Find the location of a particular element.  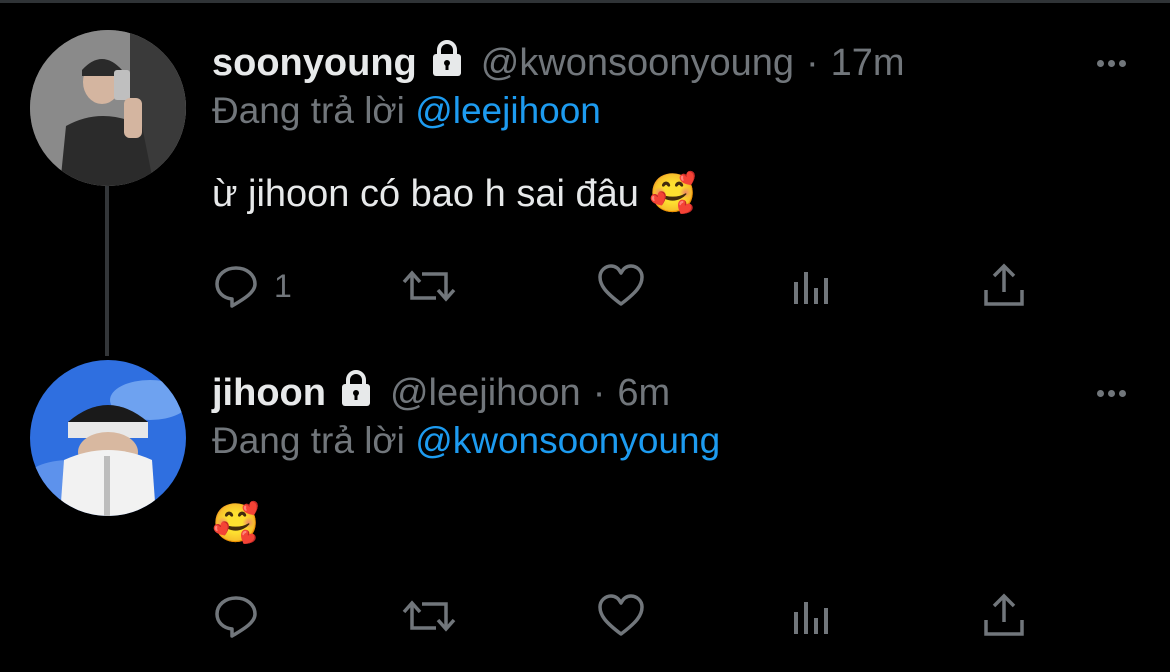

tweet-text: 🥰 is located at coordinates (236, 524).